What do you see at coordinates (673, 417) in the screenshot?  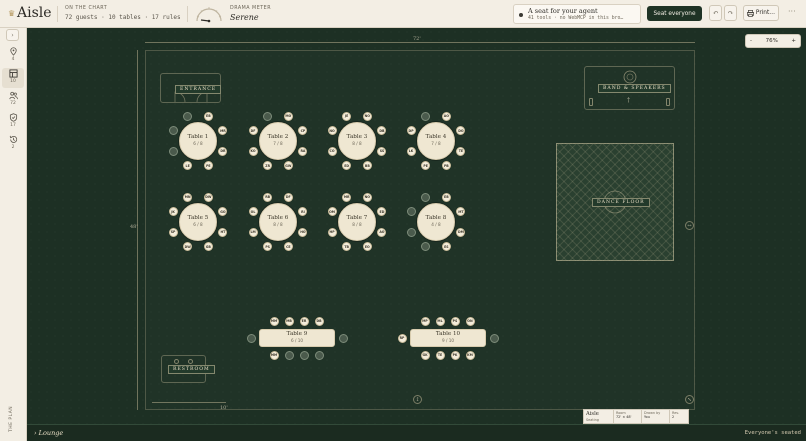 I see `titleblock-rev-value: 2` at bounding box center [673, 417].